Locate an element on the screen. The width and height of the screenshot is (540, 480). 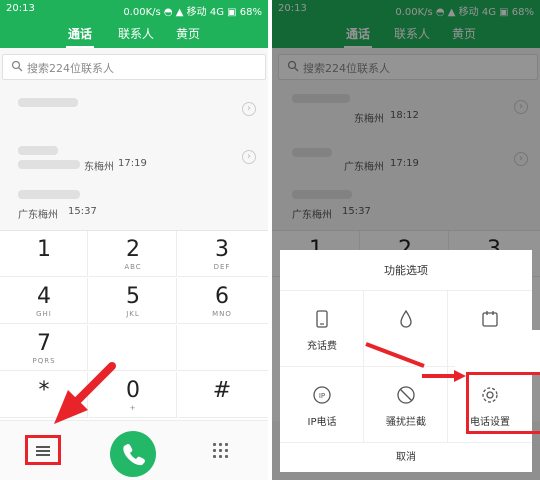
tab-yellow-pages: 黄页 is located at coordinates (188, 33).